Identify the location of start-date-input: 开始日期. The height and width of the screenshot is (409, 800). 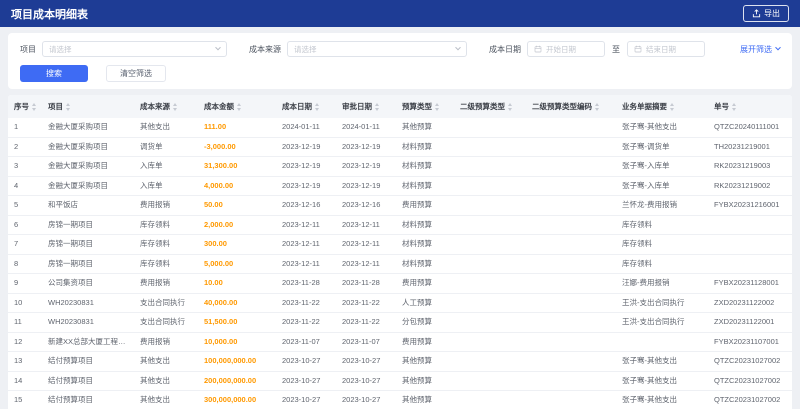
(566, 49).